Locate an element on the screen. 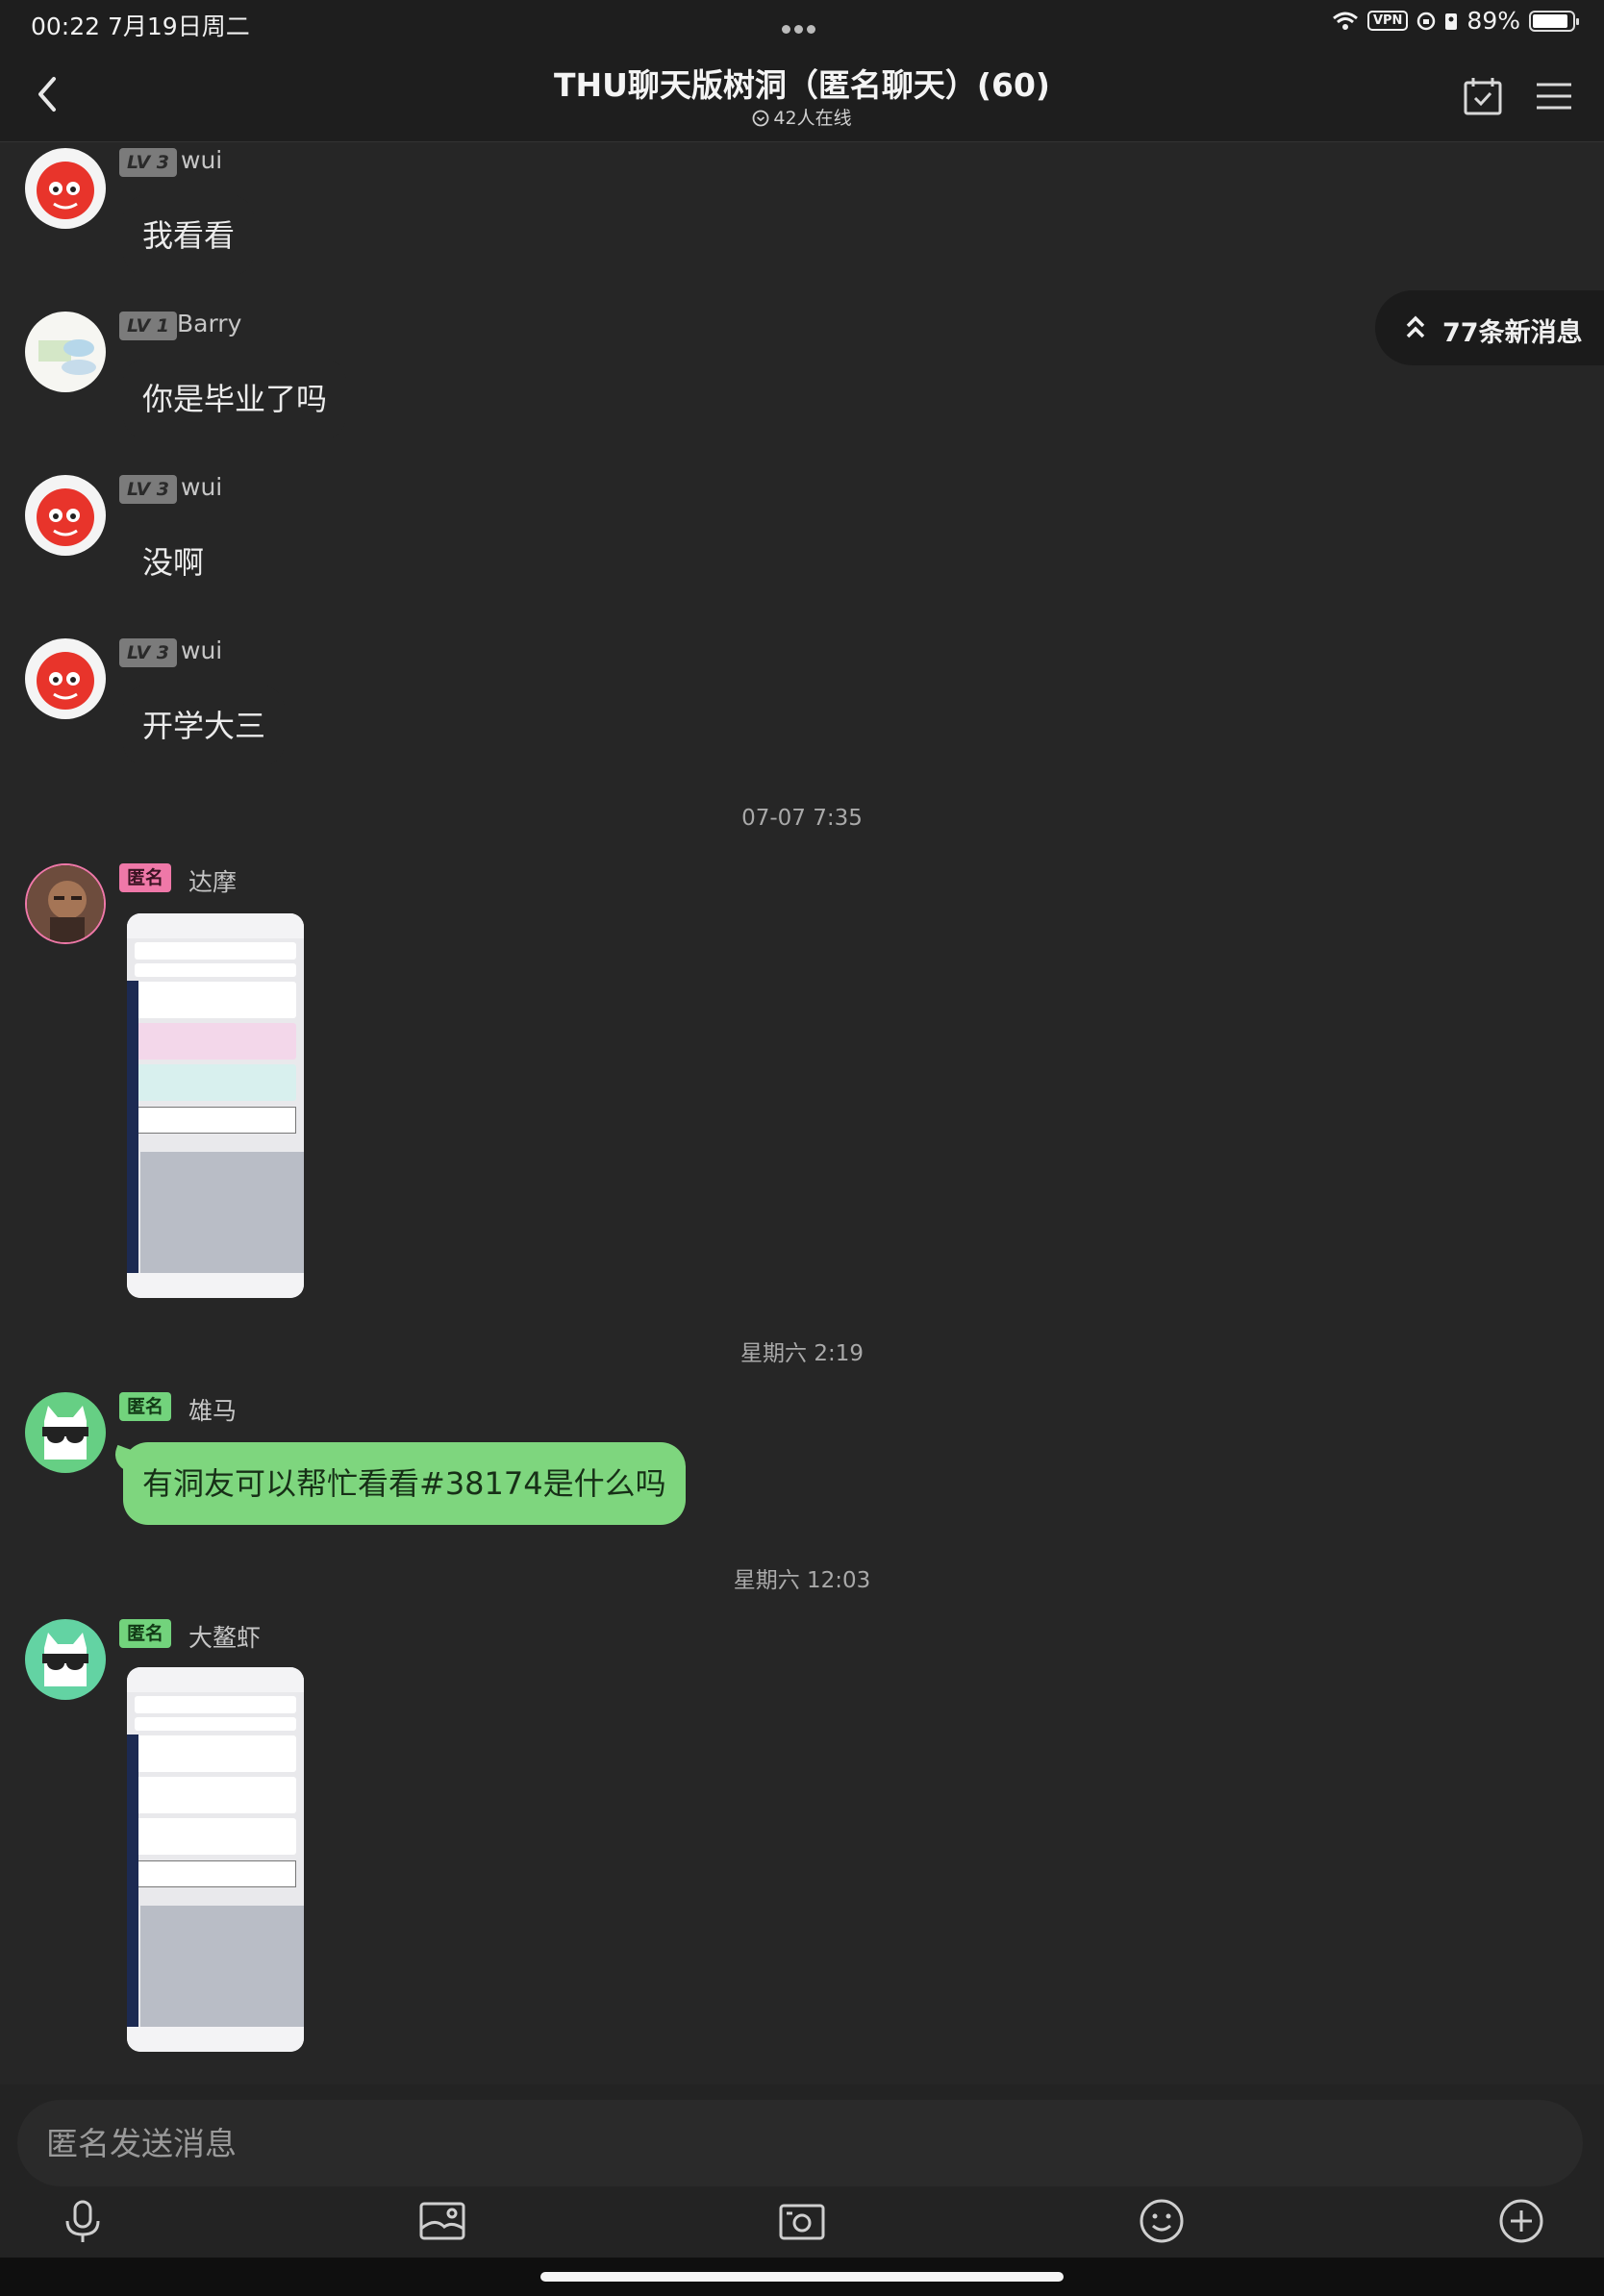 This screenshot has width=1604, height=2296. plus-icon is located at coordinates (1521, 2221).